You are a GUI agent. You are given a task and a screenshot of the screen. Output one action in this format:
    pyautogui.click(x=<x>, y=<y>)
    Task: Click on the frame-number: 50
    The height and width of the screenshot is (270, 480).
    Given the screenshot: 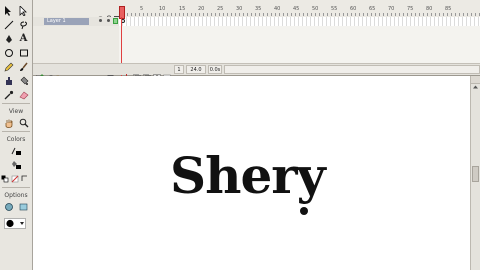 What is the action you would take?
    pyautogui.click(x=315, y=9)
    